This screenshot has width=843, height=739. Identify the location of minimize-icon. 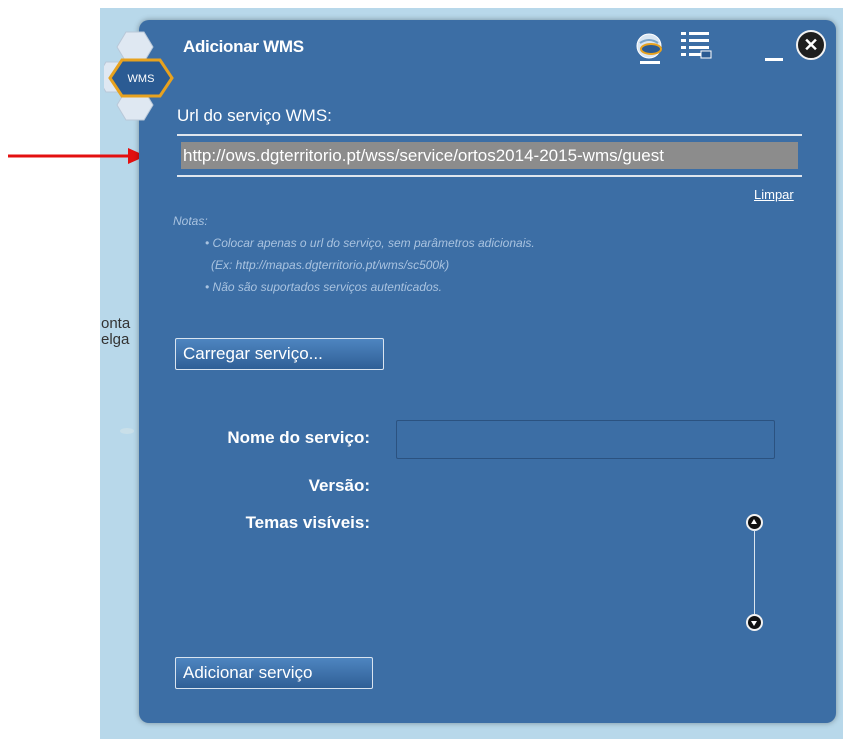
(774, 59).